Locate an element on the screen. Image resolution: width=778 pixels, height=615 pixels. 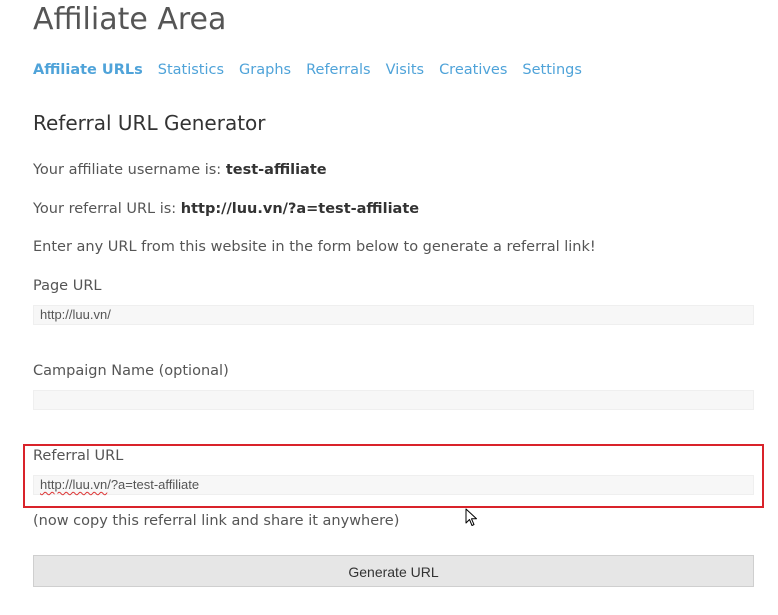
referral-url-label: Referral URL is located at coordinates (78, 456).